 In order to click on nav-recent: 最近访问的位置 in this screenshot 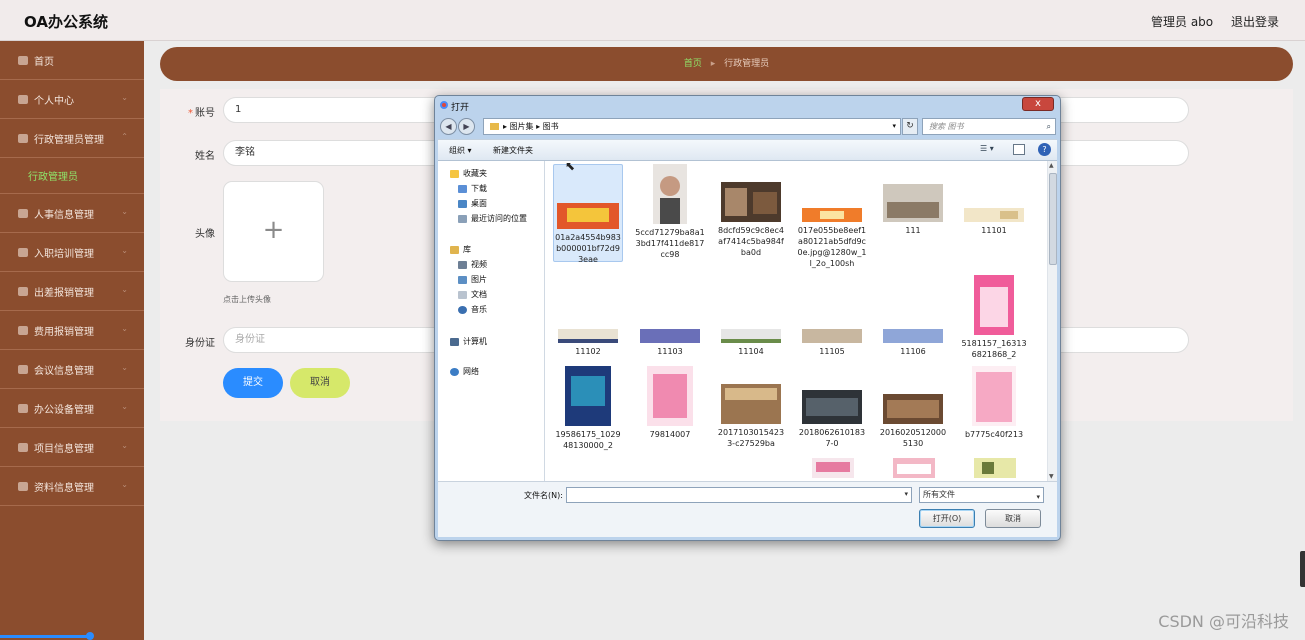, I will do `click(492, 218)`.